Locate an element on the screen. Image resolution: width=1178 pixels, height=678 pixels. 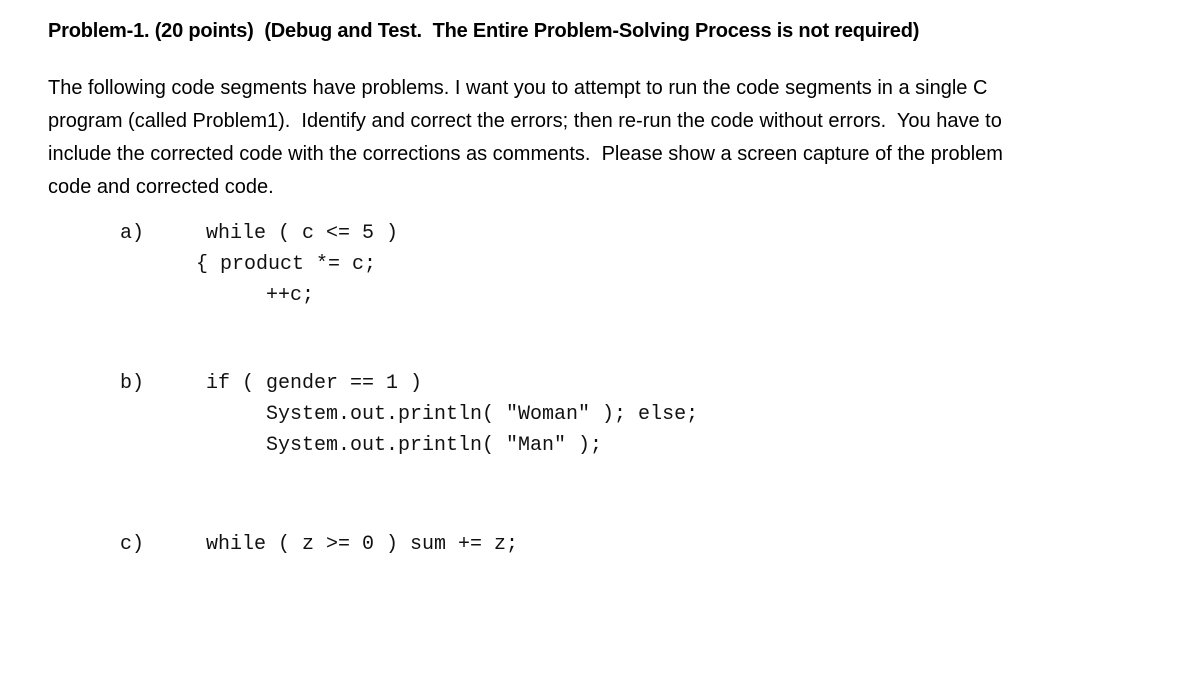
part-a-label: a) is located at coordinates (132, 233).